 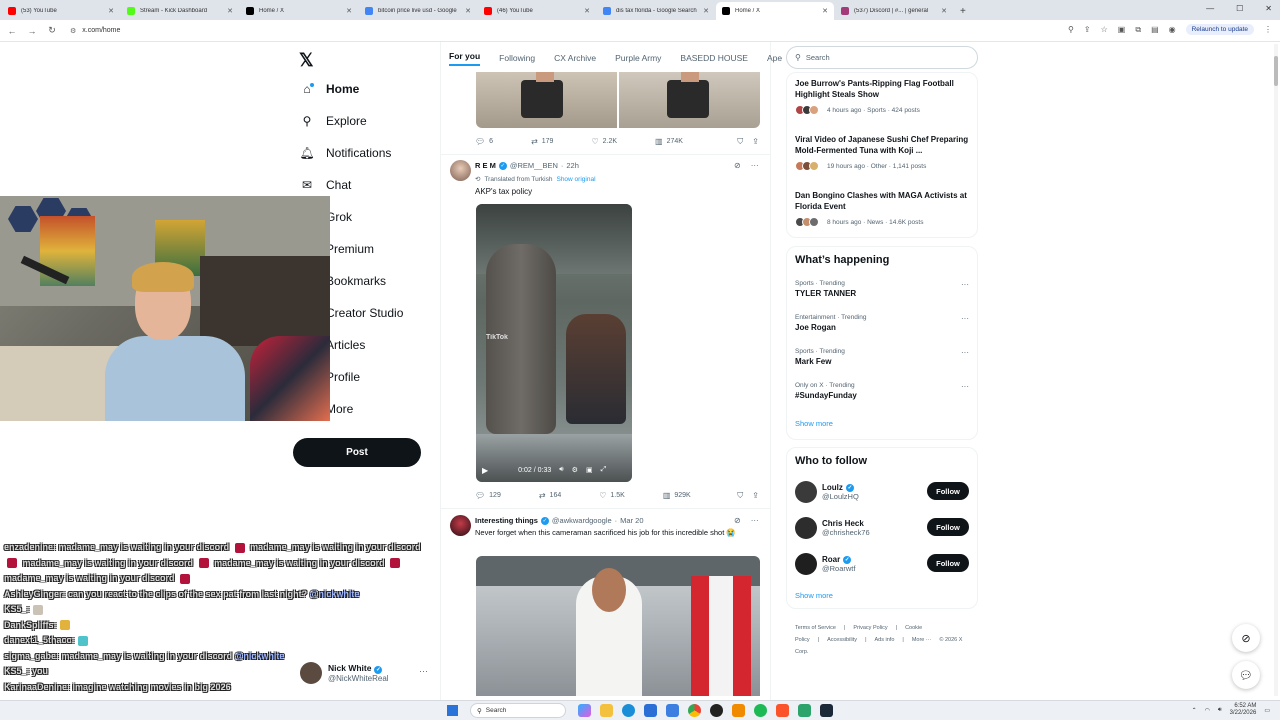 What do you see at coordinates (669, 141) in the screenshot?
I see `views-button: ▥ 274K` at bounding box center [669, 141].